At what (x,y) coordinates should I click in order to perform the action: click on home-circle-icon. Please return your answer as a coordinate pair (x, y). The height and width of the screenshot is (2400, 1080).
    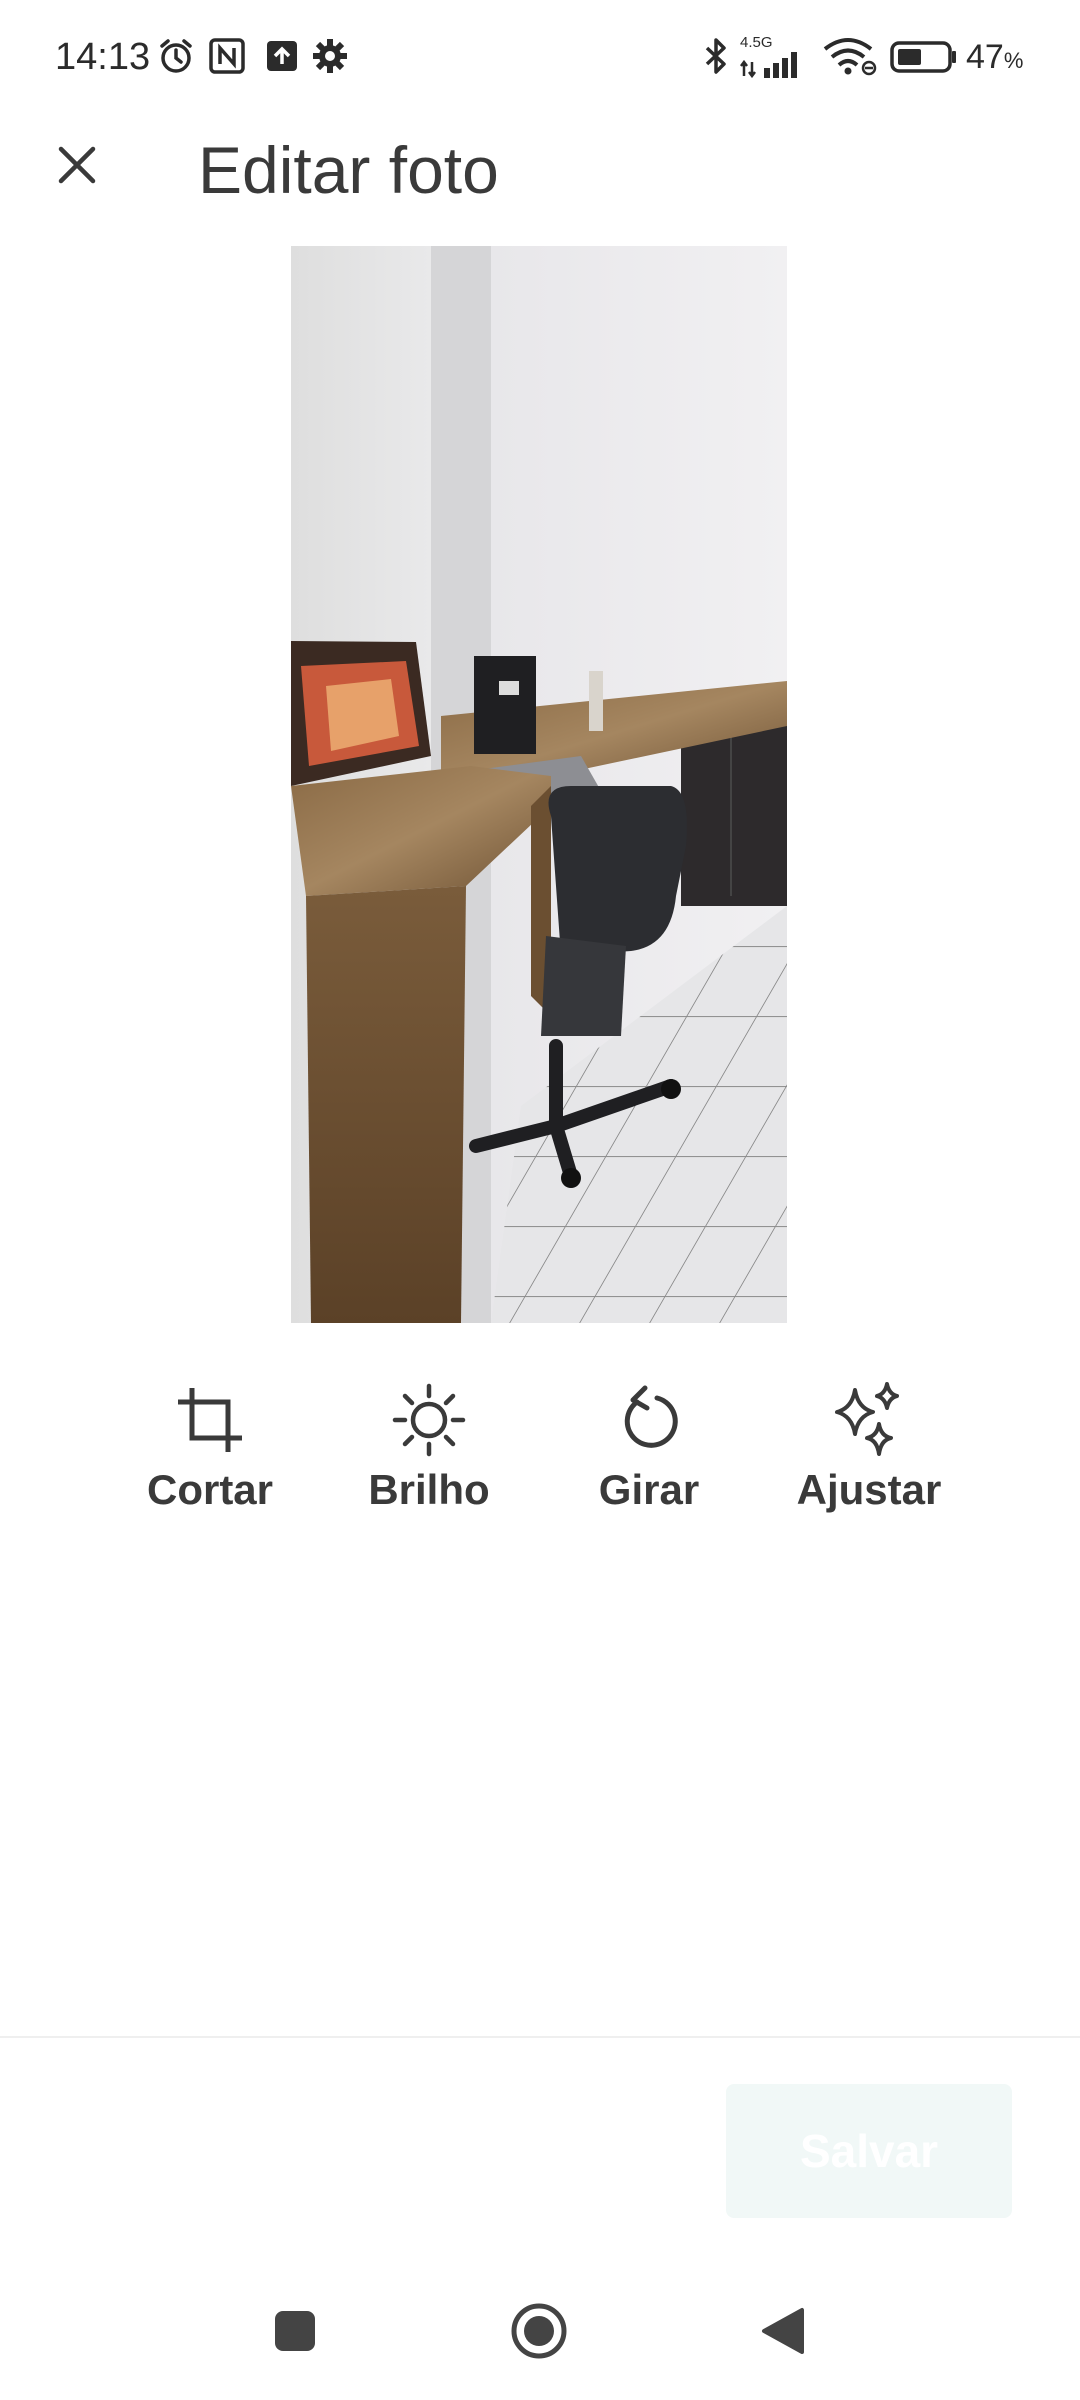
    Looking at the image, I should click on (539, 2331).